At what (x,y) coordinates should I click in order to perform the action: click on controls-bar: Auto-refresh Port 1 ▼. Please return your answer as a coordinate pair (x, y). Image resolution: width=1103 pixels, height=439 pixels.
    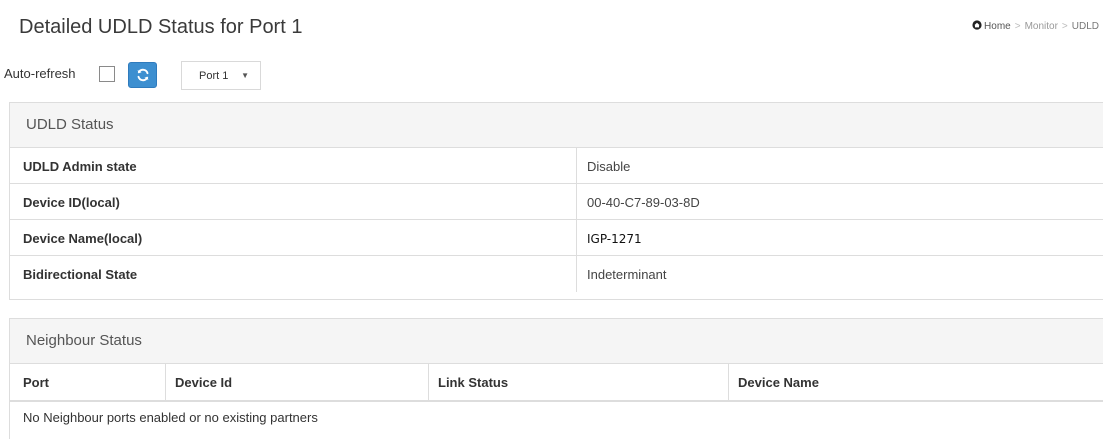
    Looking at the image, I should click on (553, 75).